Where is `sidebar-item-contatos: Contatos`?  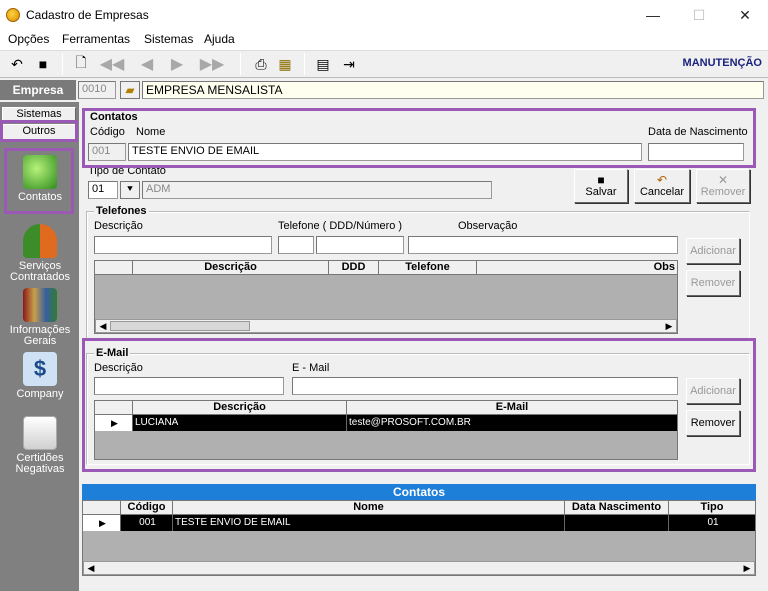
sidebar-item-contatos: Contatos is located at coordinates (40, 179).